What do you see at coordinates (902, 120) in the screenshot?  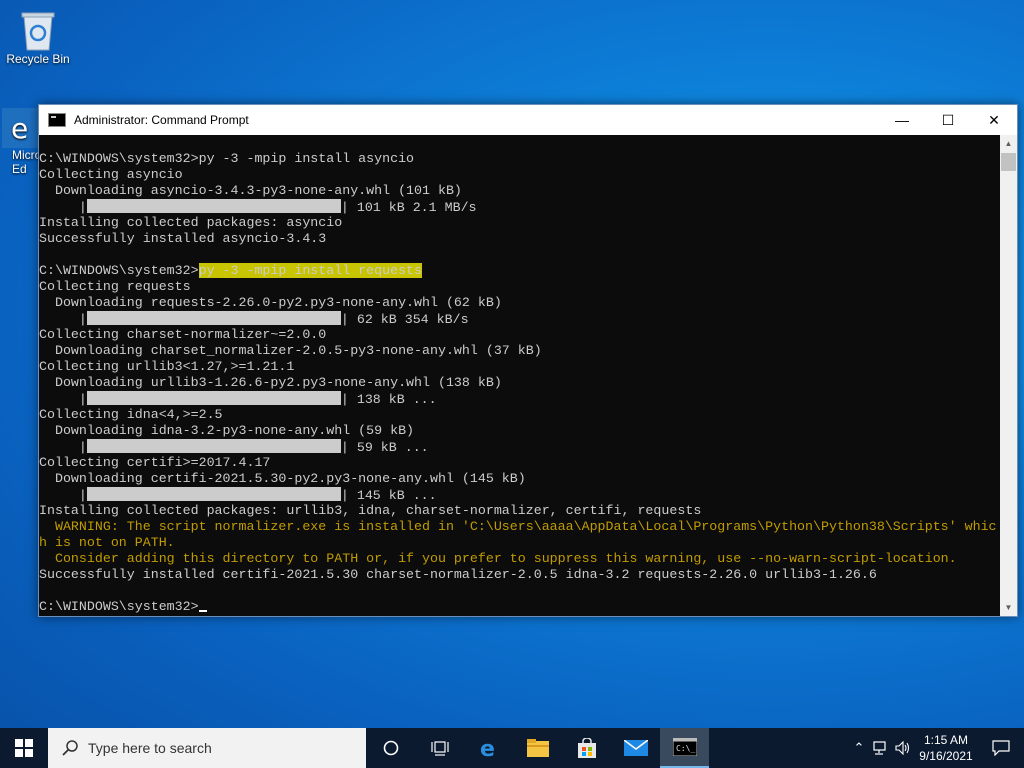 I see `minimize-button: —` at bounding box center [902, 120].